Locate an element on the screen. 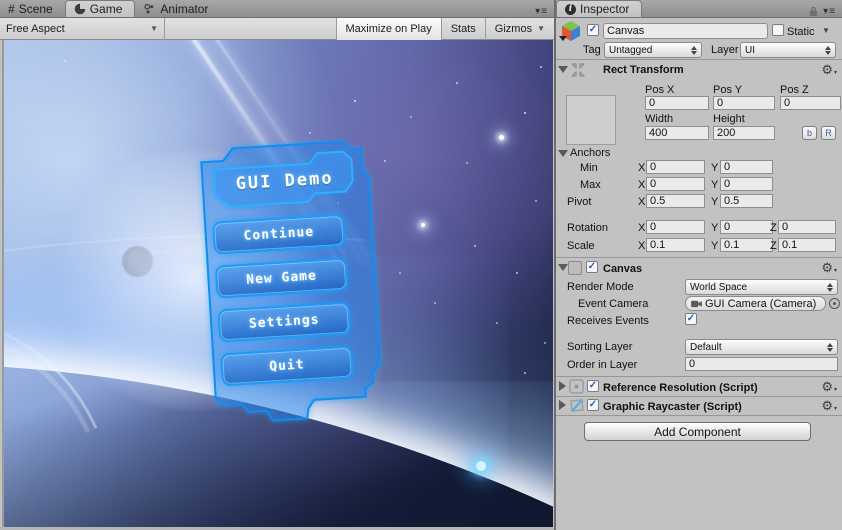  tag-label: Tag is located at coordinates (592, 50).